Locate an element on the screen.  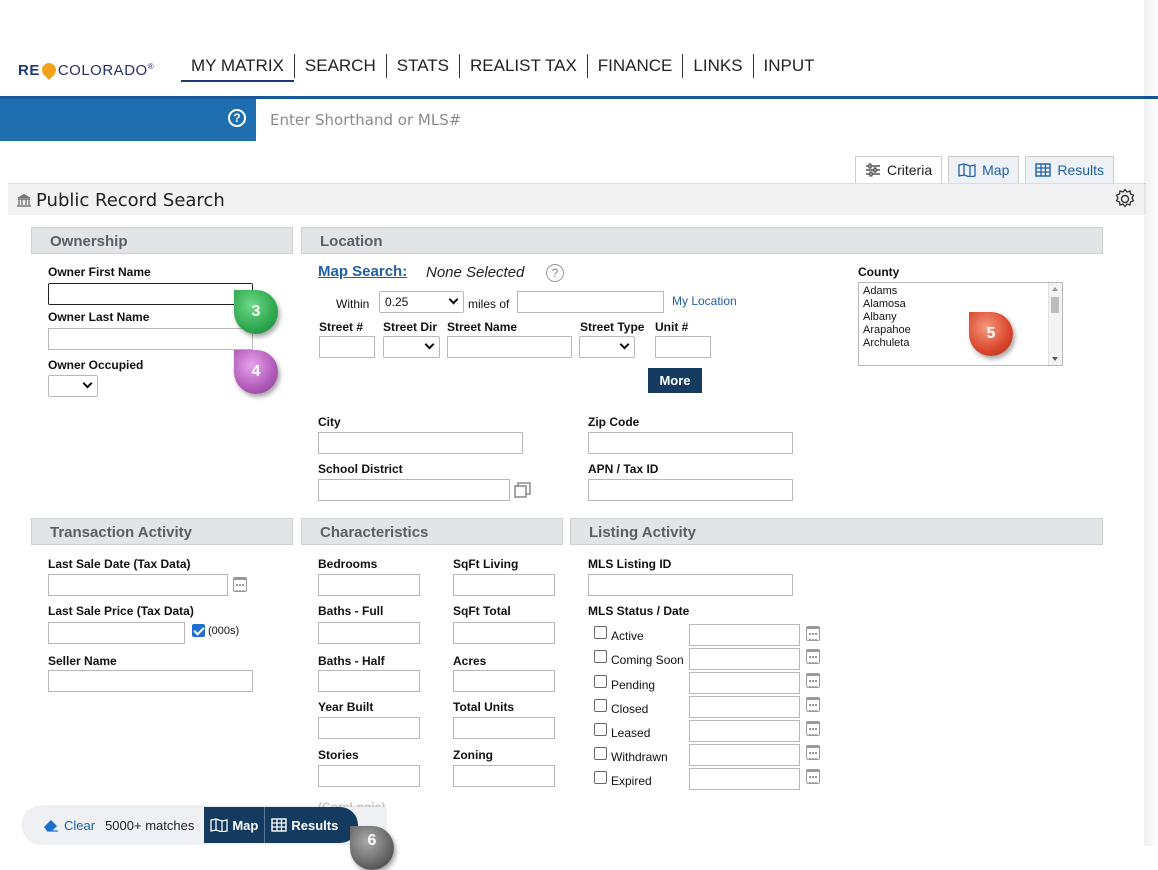
tab-results: Results is located at coordinates (1070, 169).